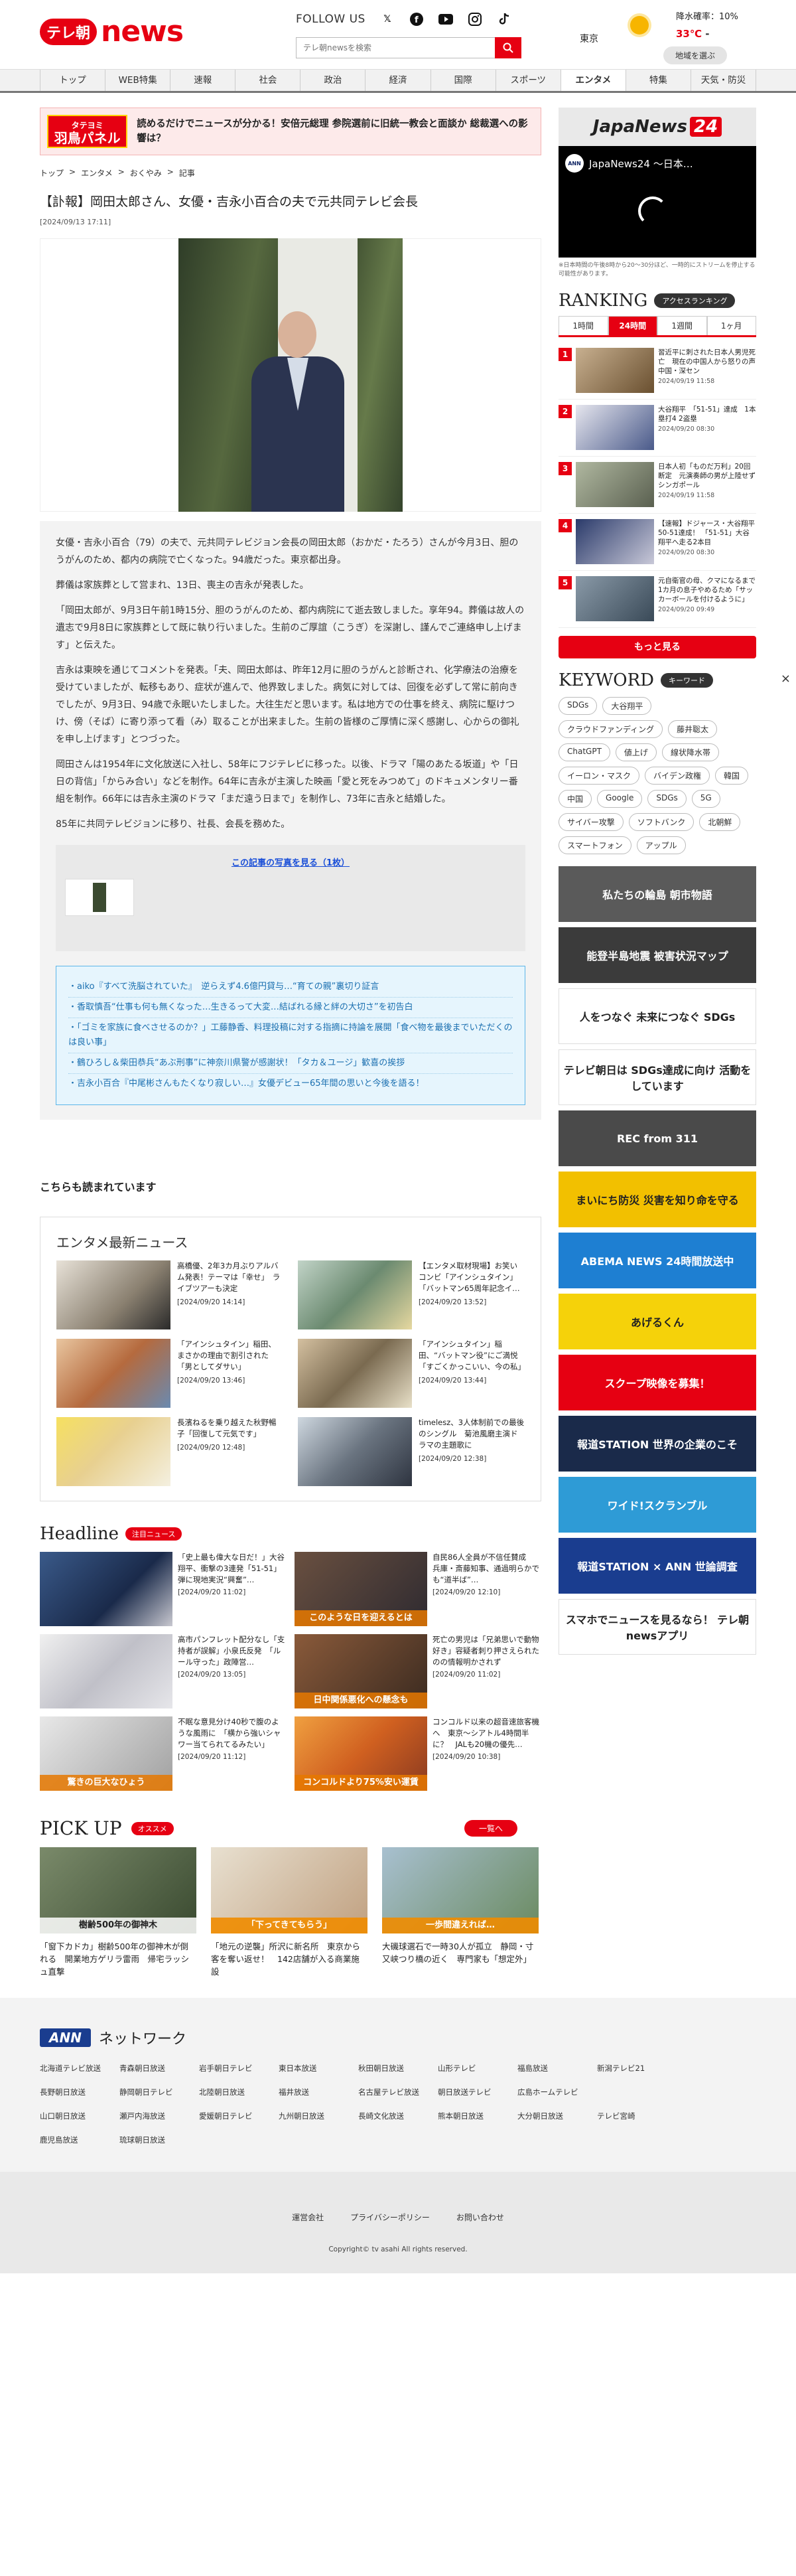 This screenshot has height=2576, width=796. Describe the element at coordinates (395, 48) in the screenshot. I see `search-input` at that location.